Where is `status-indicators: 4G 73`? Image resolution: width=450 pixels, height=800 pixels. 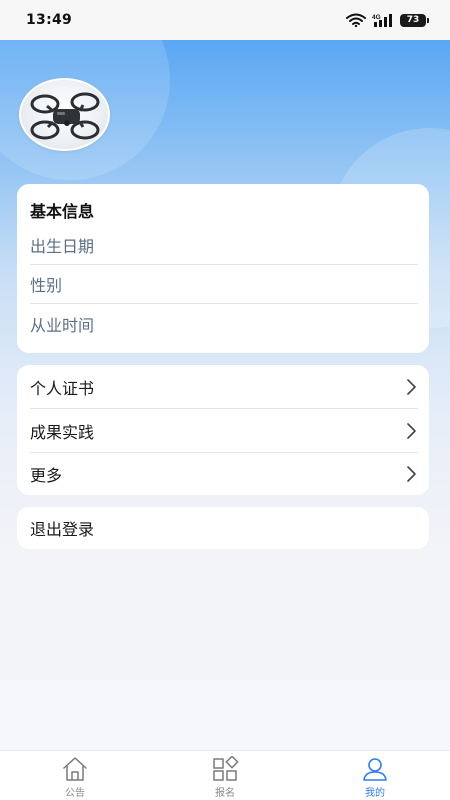 status-indicators: 4G 73 is located at coordinates (387, 20).